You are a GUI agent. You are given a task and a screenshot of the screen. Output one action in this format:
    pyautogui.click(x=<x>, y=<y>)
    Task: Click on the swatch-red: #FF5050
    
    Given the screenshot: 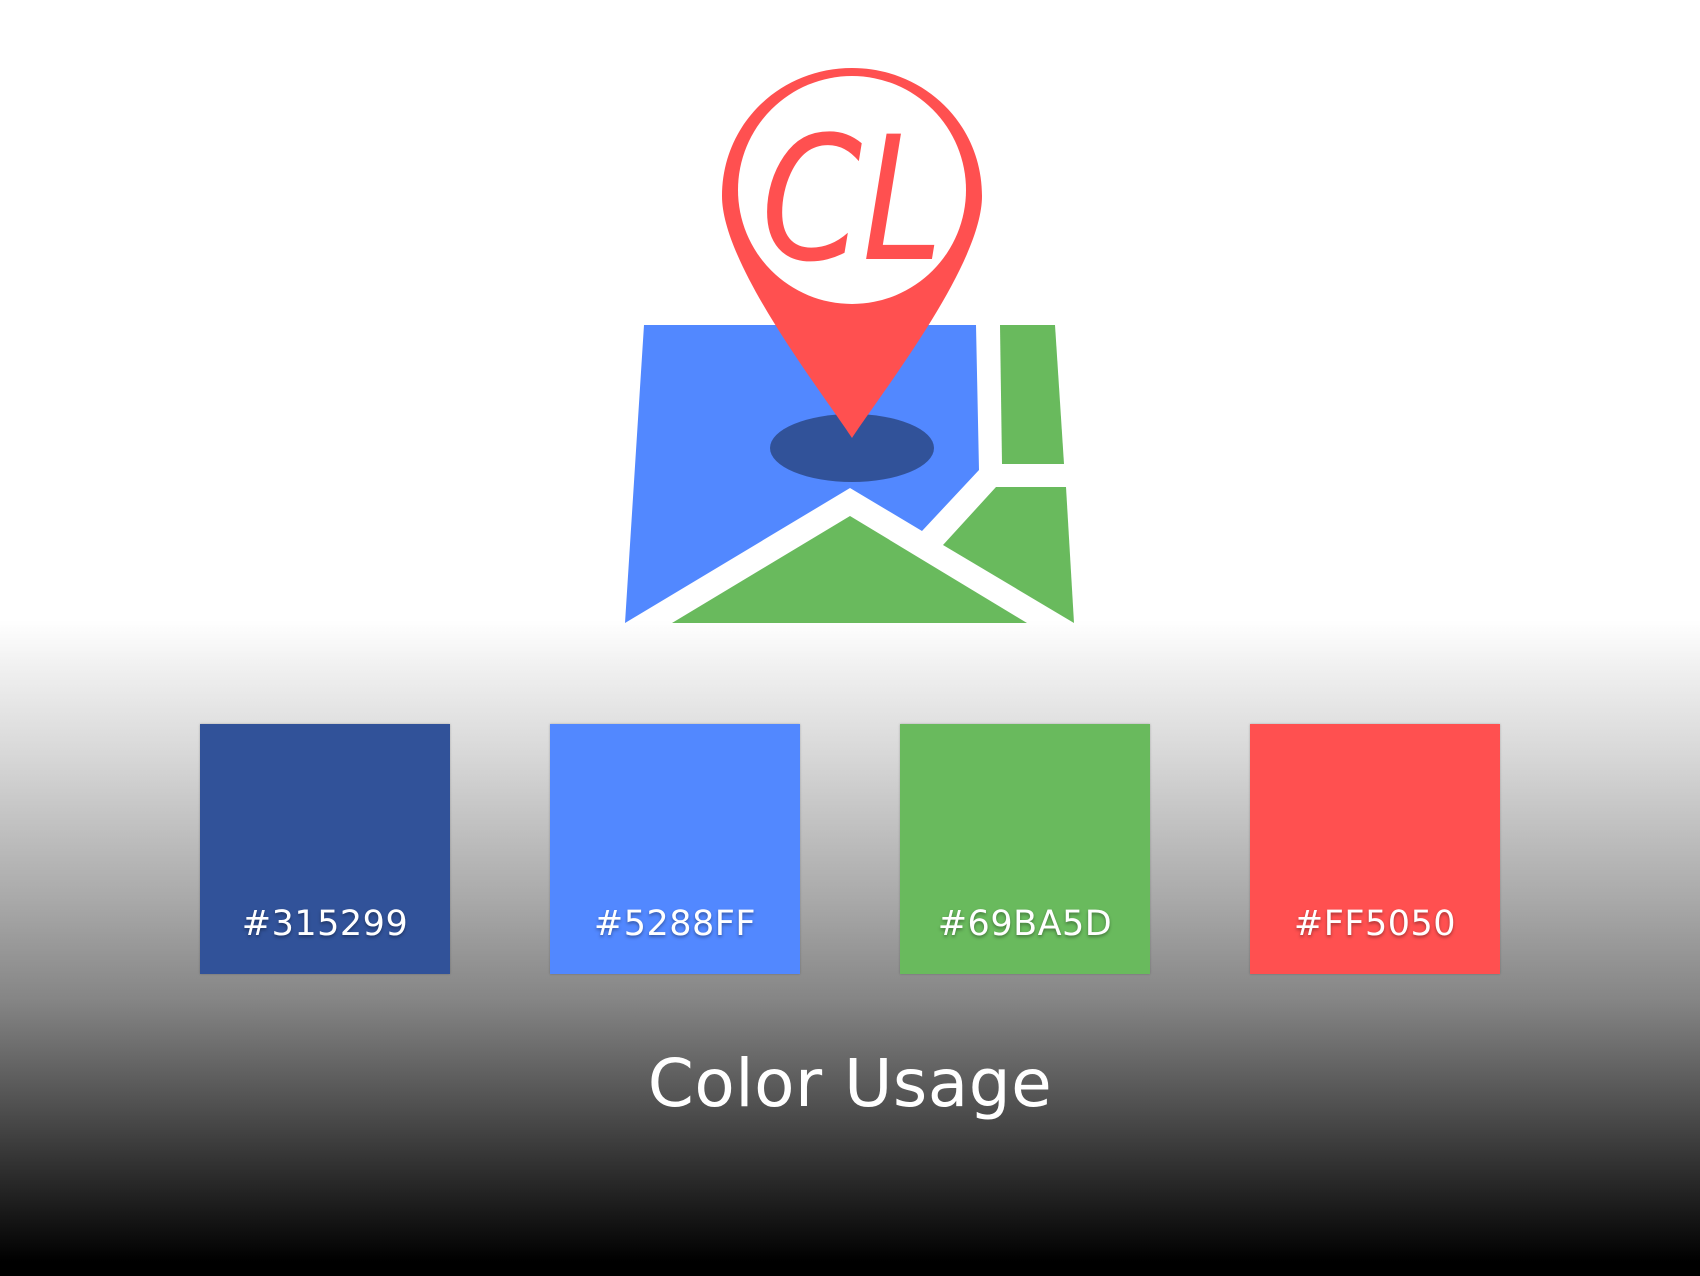 What is the action you would take?
    pyautogui.click(x=1375, y=849)
    